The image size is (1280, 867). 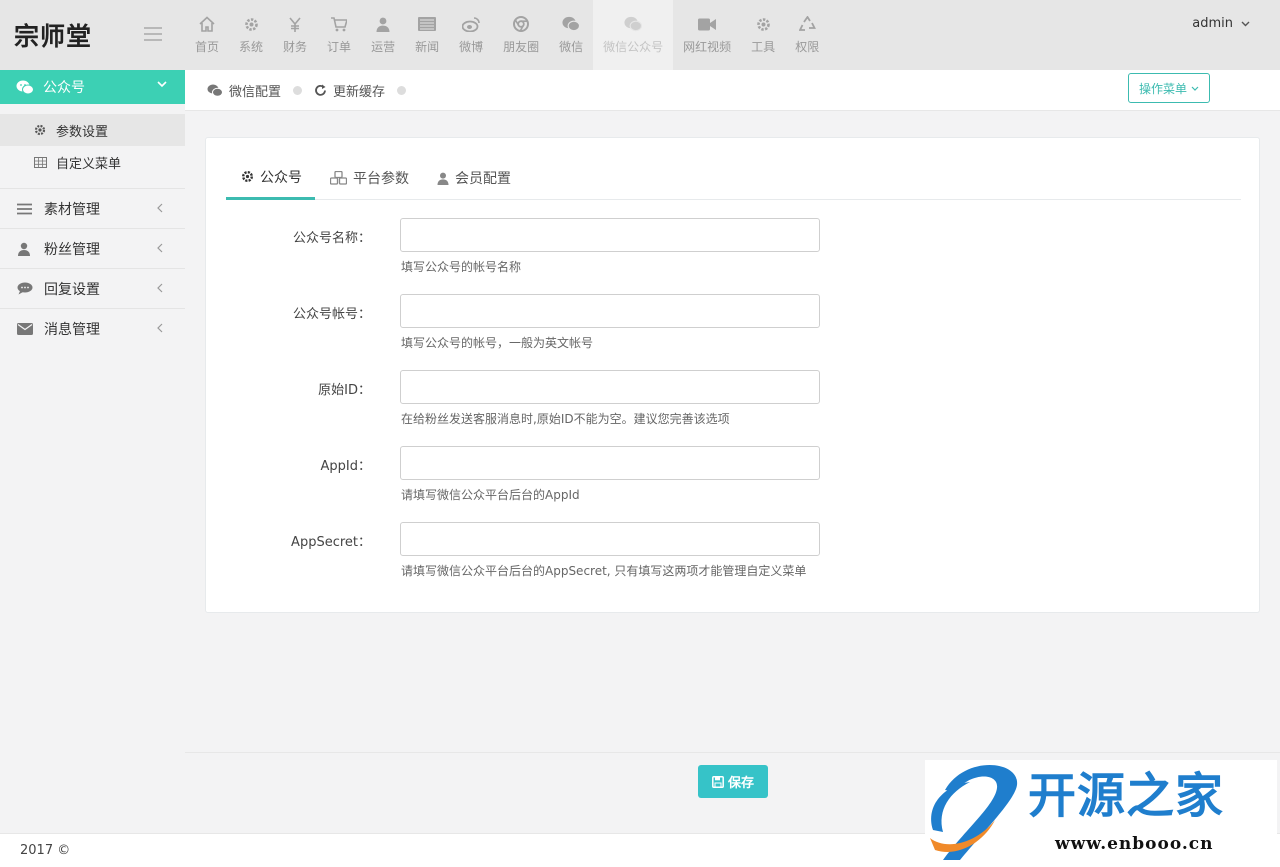 I want to click on home-icon, so click(x=207, y=24).